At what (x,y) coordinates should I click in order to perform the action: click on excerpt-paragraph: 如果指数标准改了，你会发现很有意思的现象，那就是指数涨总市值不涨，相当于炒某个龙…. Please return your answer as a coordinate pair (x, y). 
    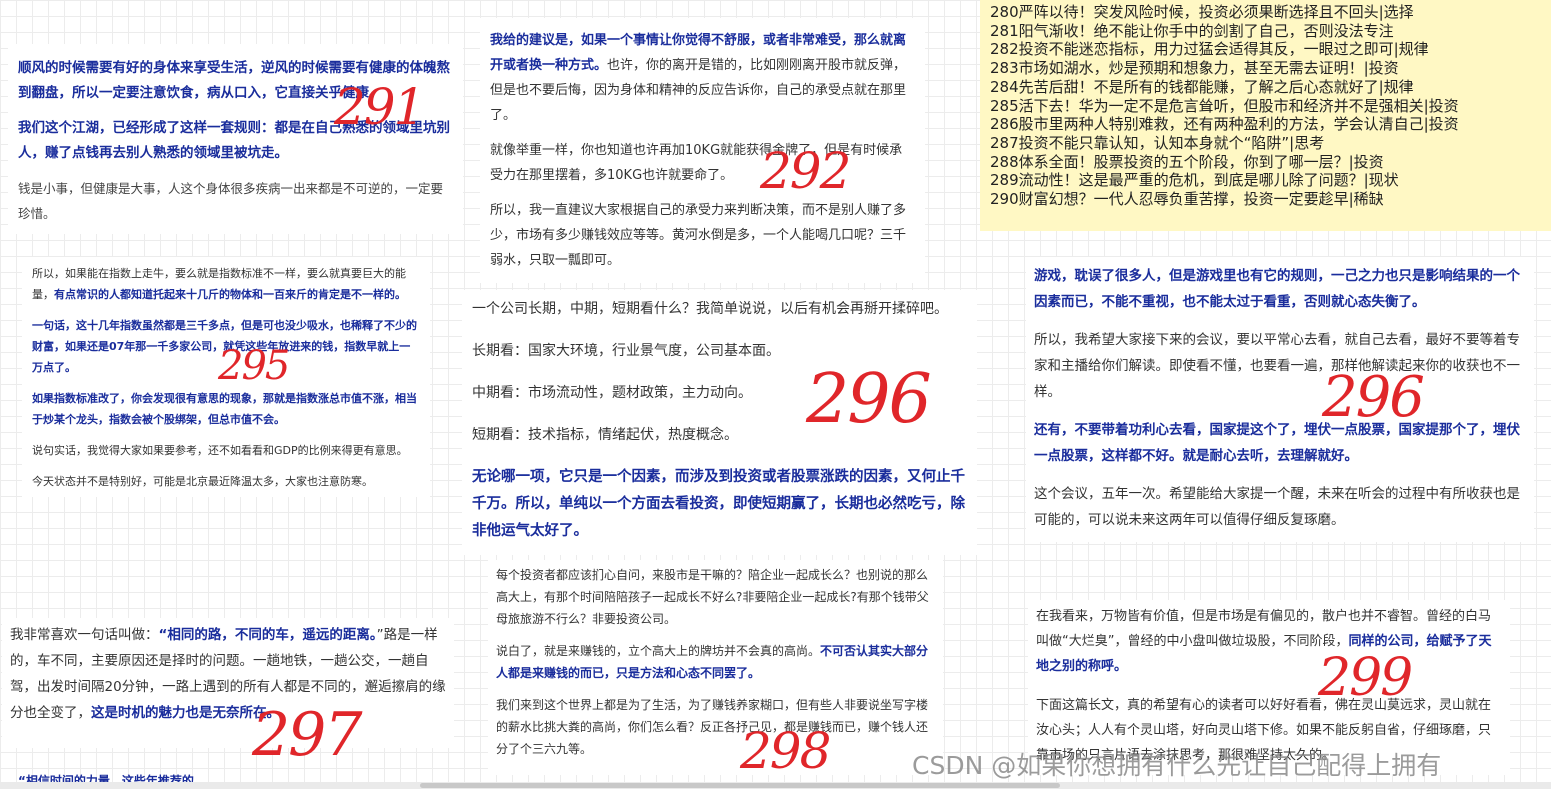
    Looking at the image, I should click on (224, 409).